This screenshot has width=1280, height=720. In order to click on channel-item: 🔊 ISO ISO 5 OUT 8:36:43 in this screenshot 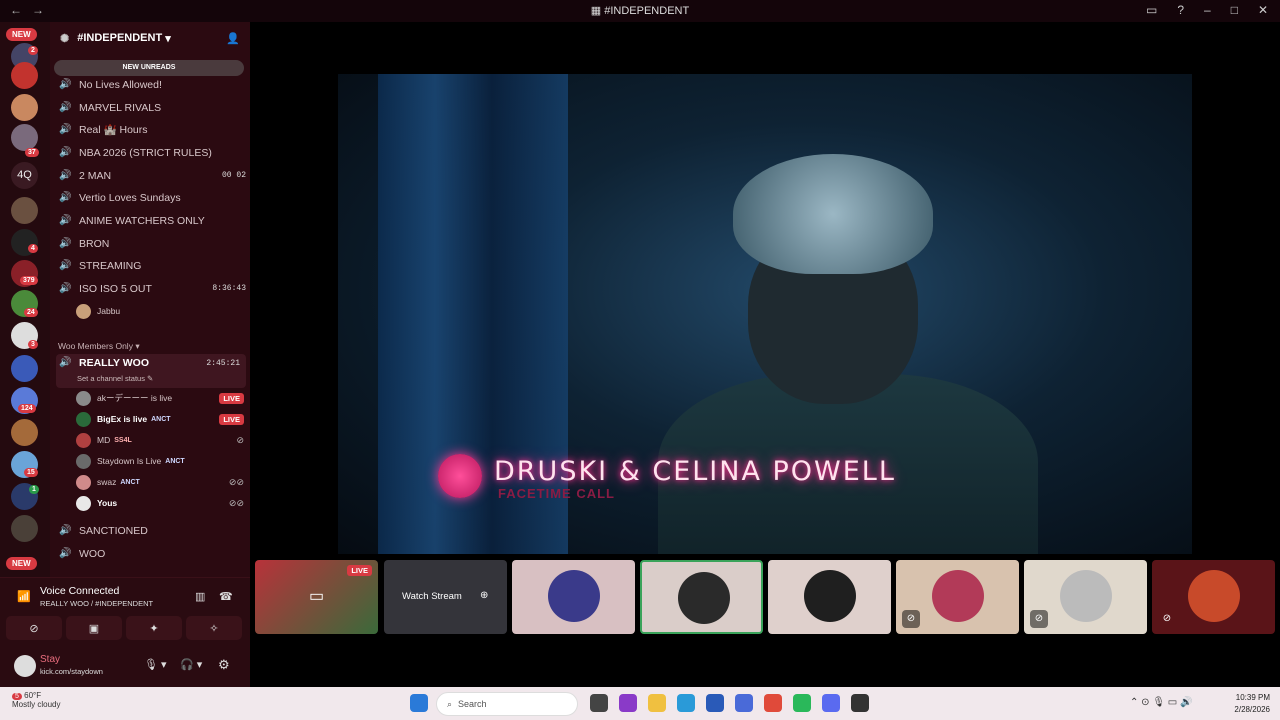, I will do `click(151, 288)`.